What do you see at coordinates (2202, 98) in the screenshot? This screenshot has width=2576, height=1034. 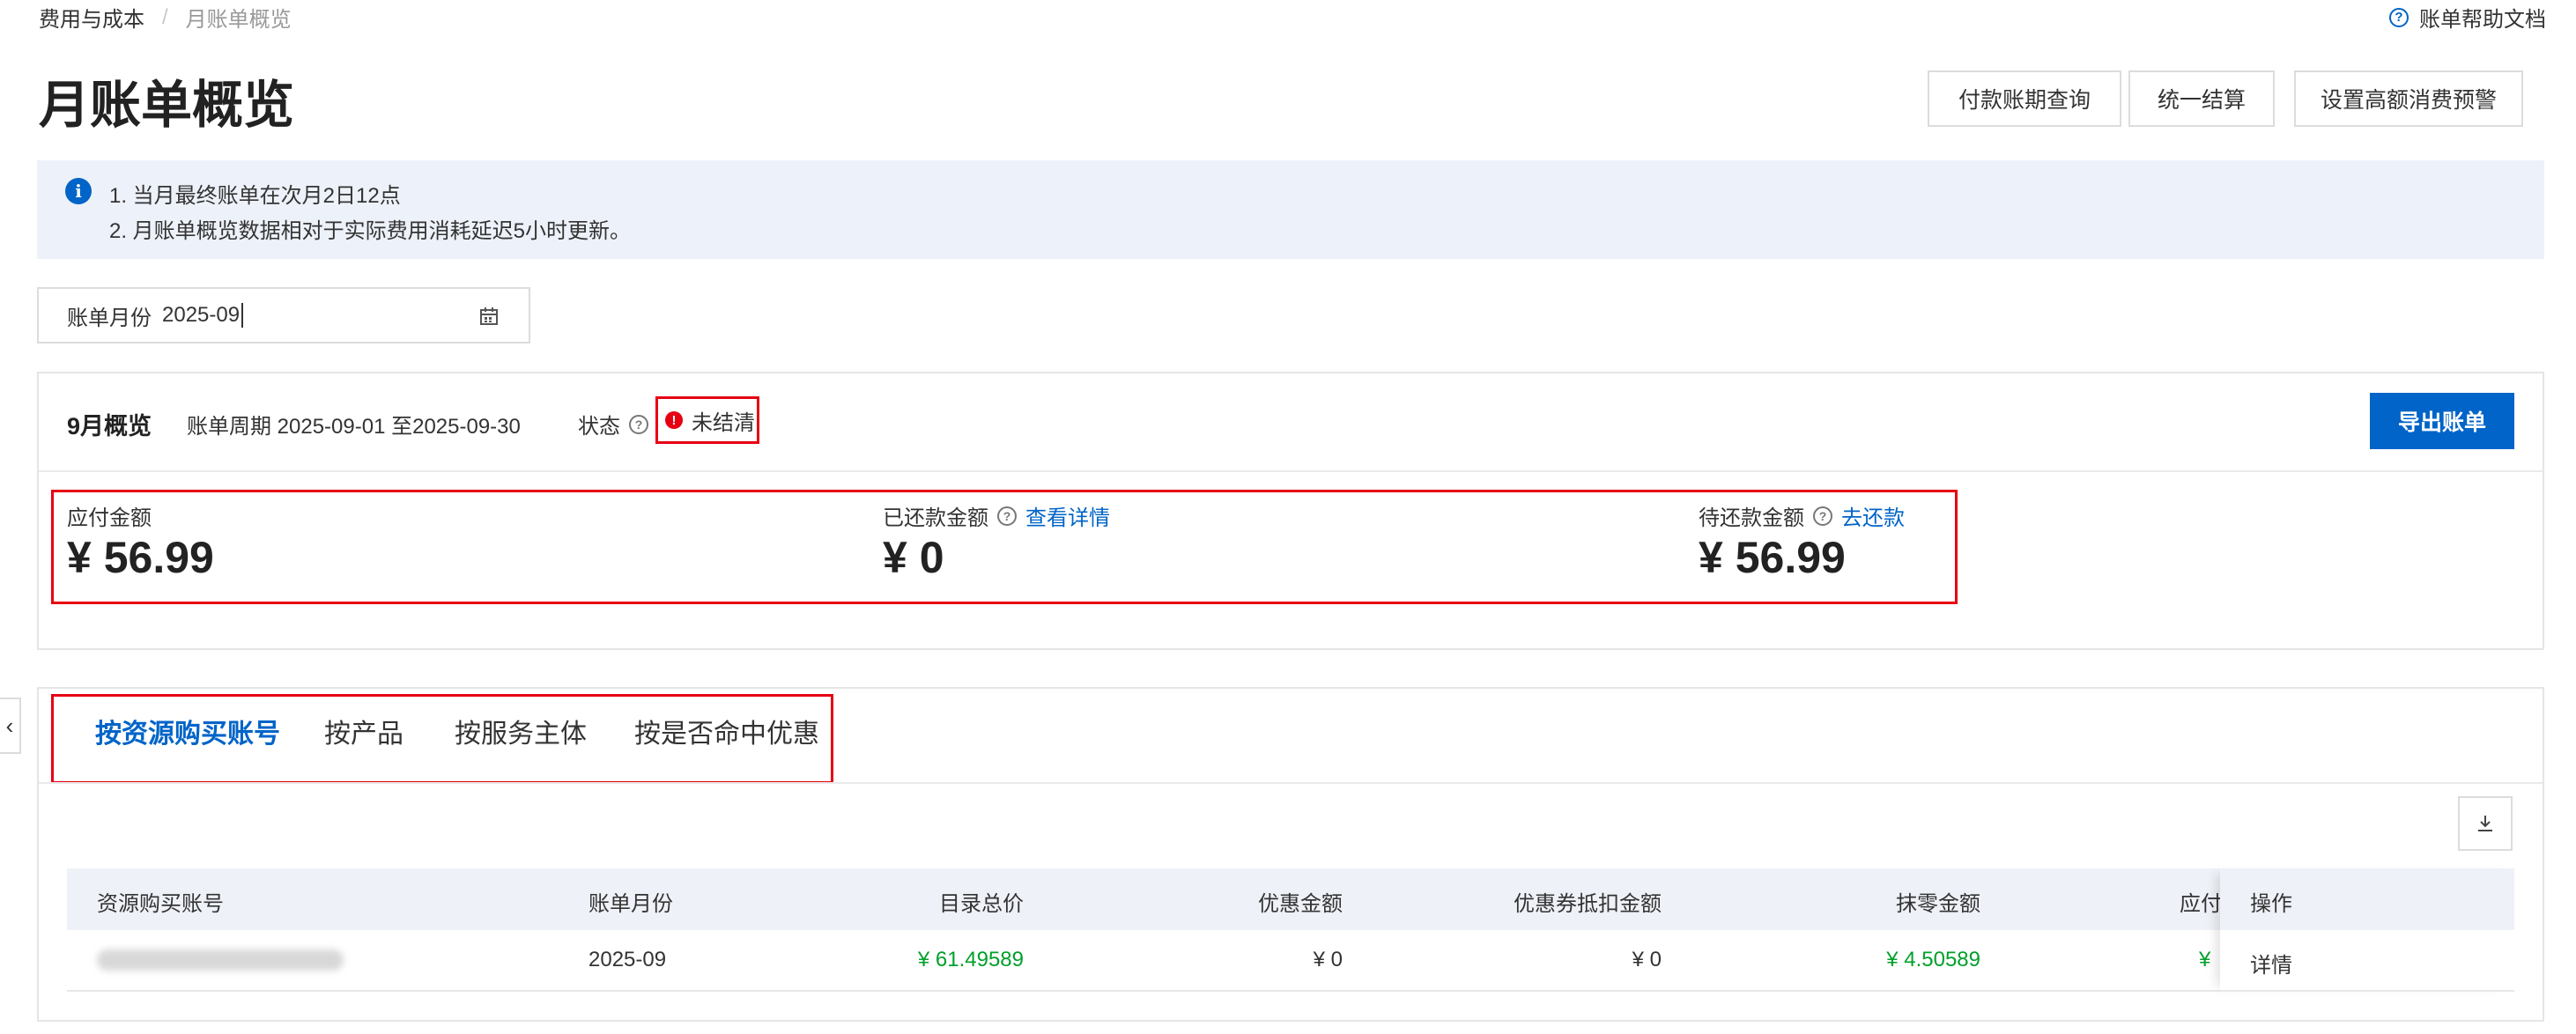 I see `unified-settlement-button: 统一结算` at bounding box center [2202, 98].